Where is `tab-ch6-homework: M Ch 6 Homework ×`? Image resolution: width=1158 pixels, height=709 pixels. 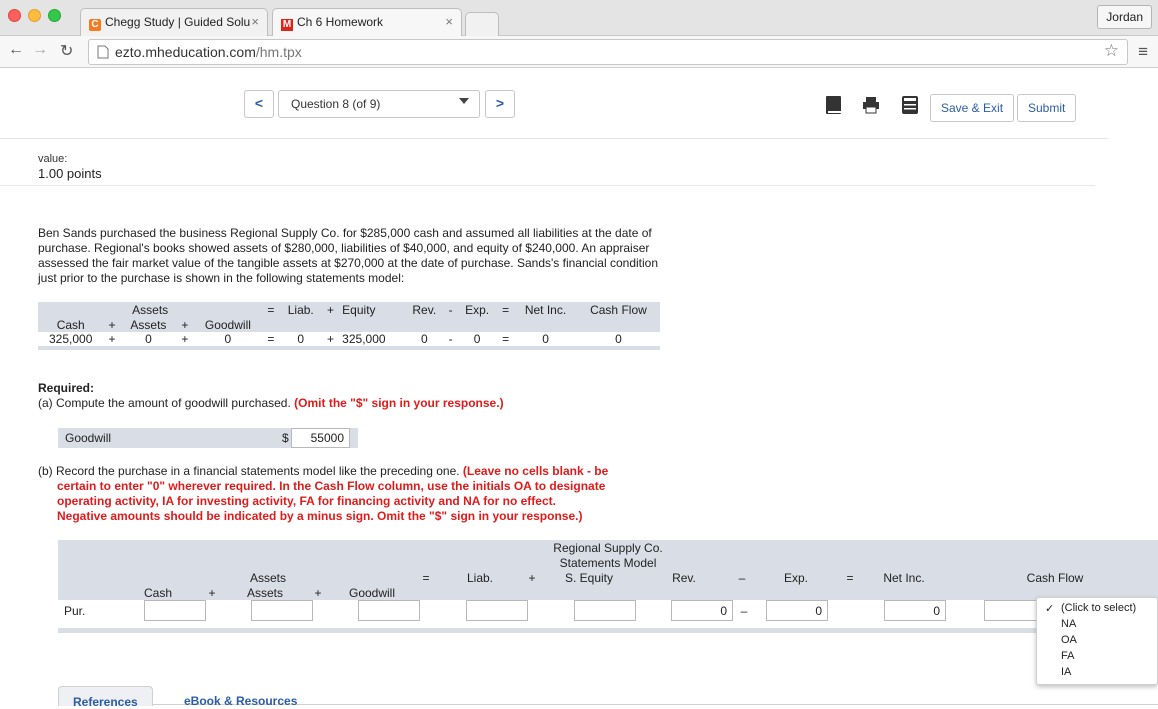
tab-ch6-homework: M Ch 6 Homework × is located at coordinates (367, 22).